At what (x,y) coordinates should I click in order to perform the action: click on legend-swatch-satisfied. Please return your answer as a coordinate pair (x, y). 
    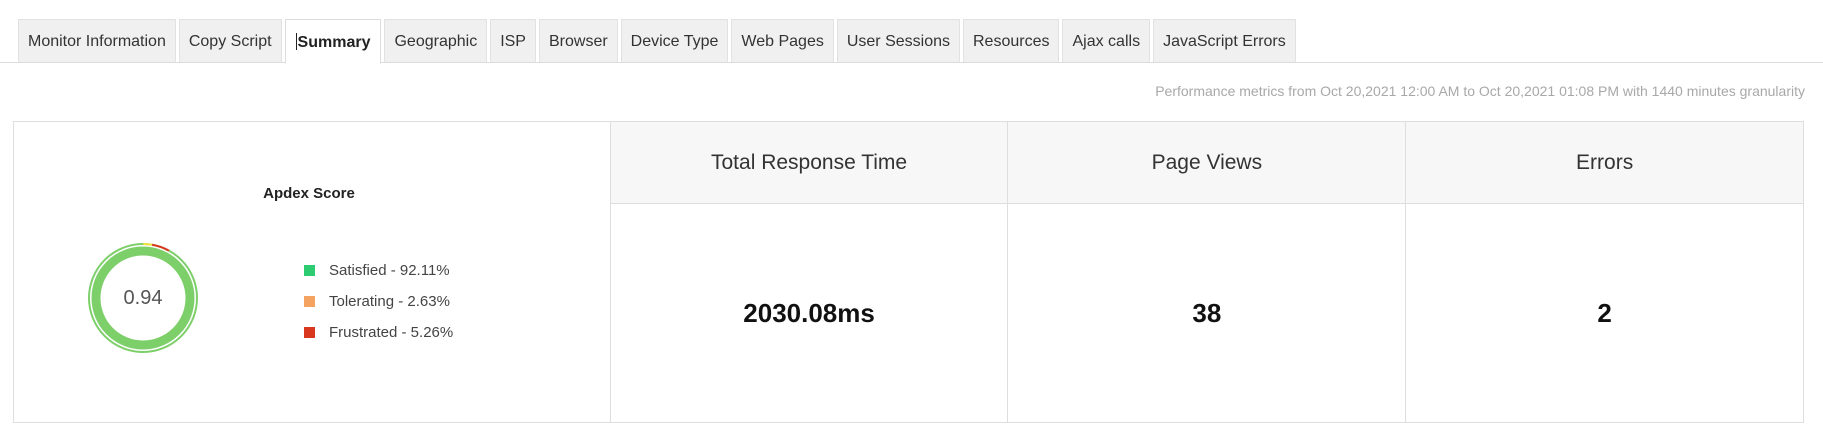
    Looking at the image, I should click on (309, 270).